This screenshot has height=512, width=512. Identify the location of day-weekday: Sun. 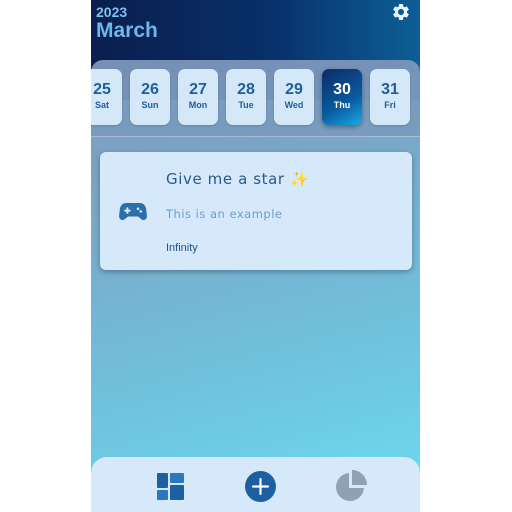
(150, 105).